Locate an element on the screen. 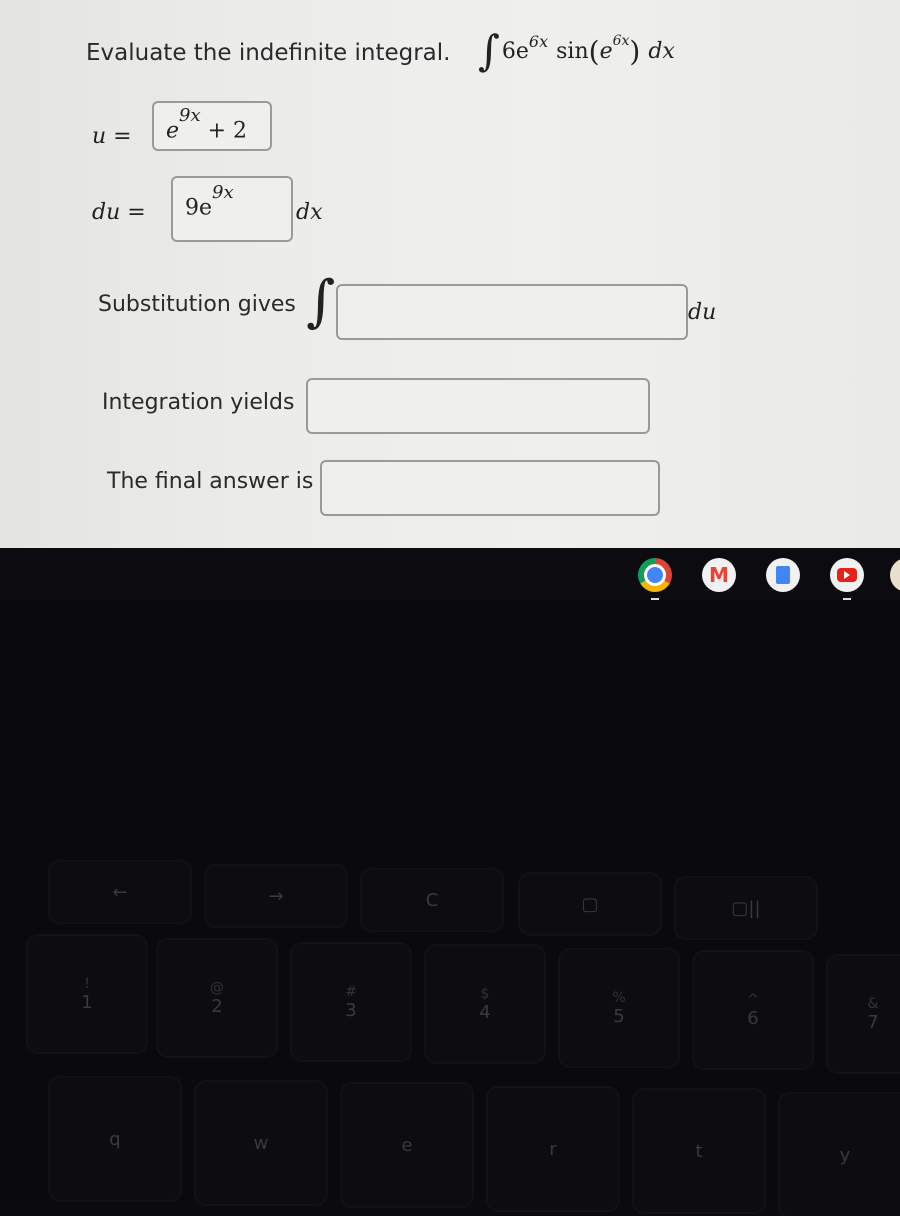  key-q: q is located at coordinates (115, 1139).